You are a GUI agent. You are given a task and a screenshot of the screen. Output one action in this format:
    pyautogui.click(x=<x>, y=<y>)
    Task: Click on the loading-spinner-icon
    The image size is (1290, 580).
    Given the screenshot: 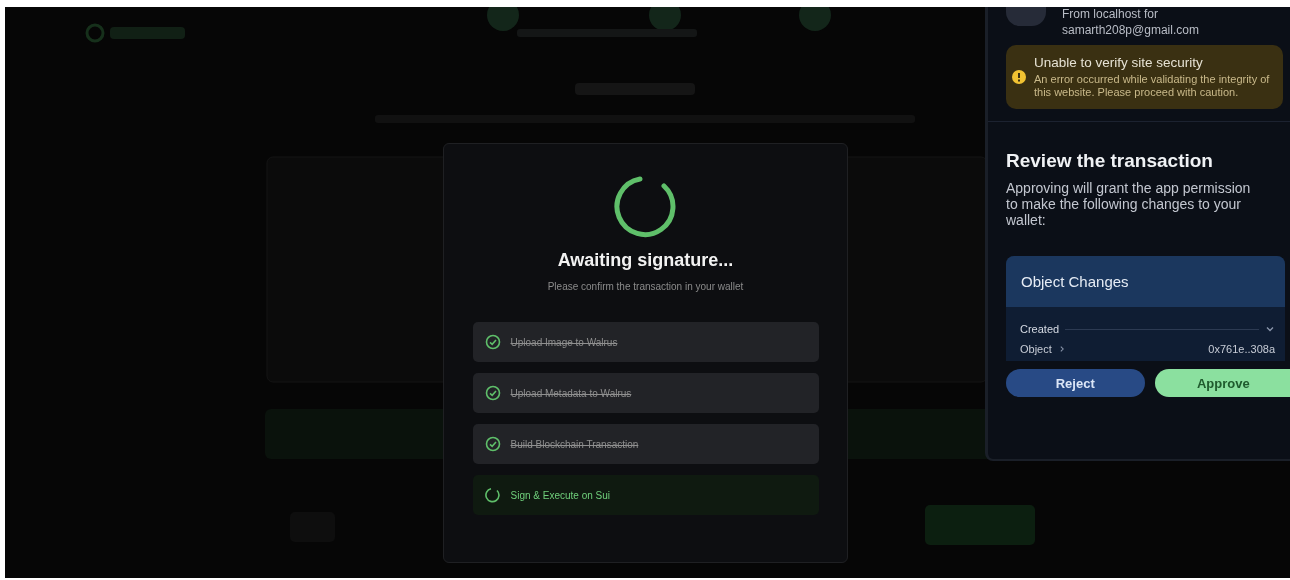 What is the action you would take?
    pyautogui.click(x=645, y=206)
    